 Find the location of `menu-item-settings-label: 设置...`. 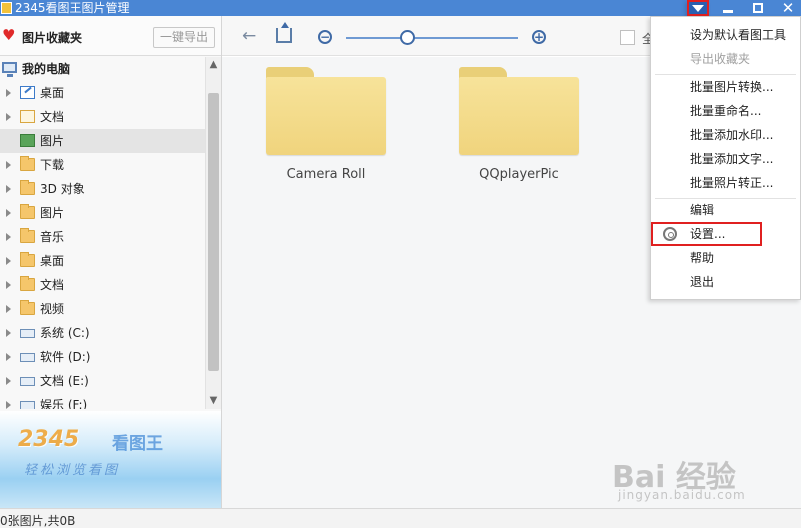

menu-item-settings-label: 设置... is located at coordinates (708, 234).